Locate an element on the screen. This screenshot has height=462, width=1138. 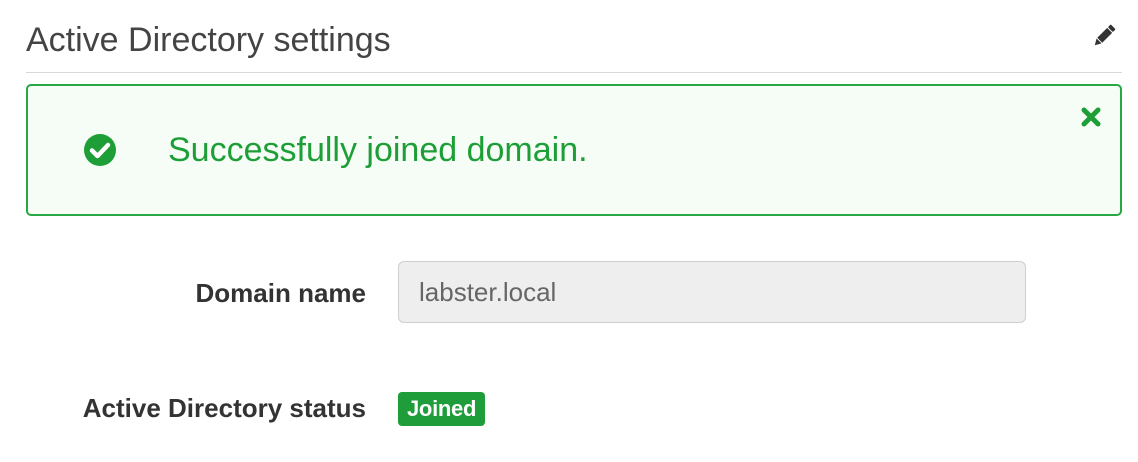
domain-name-input is located at coordinates (712, 292).